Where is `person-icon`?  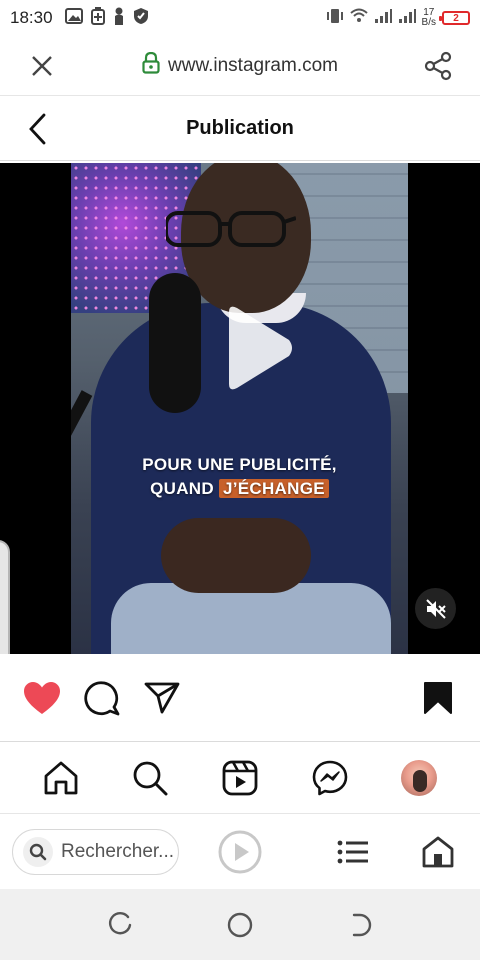 person-icon is located at coordinates (119, 18).